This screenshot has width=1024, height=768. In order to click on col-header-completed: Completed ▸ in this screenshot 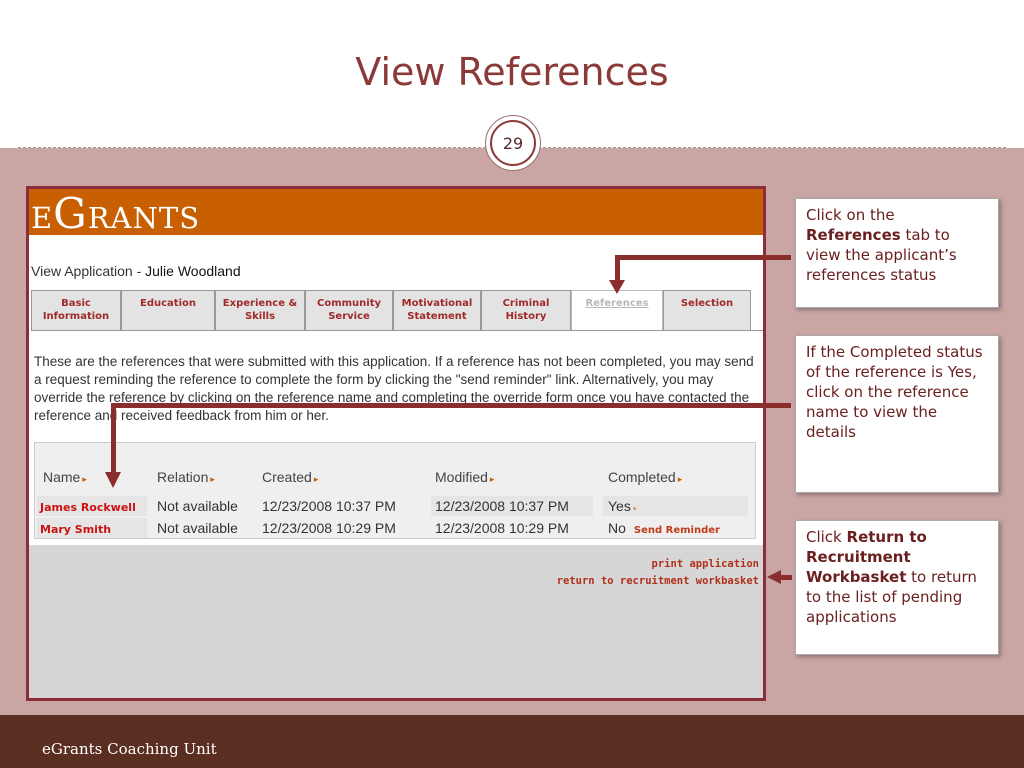, I will do `click(645, 477)`.